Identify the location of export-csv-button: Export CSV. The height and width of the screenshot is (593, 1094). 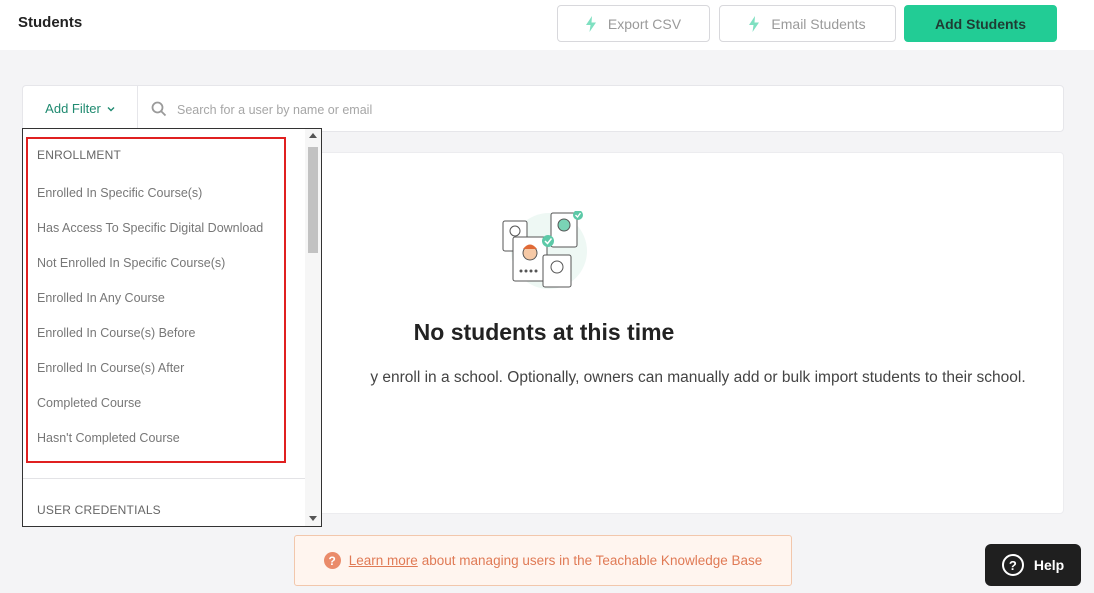
(633, 23).